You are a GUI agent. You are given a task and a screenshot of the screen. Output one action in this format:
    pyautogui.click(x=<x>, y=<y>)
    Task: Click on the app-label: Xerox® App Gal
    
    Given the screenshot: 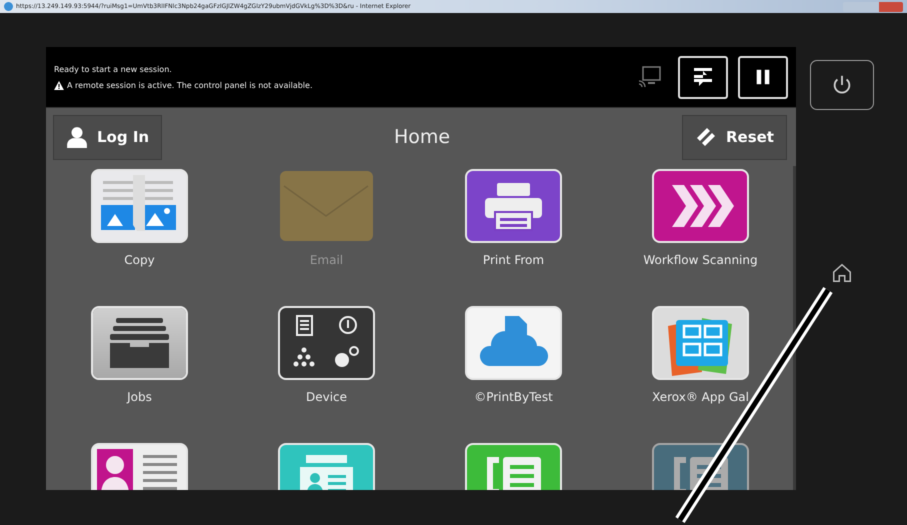 What is the action you would take?
    pyautogui.click(x=700, y=397)
    